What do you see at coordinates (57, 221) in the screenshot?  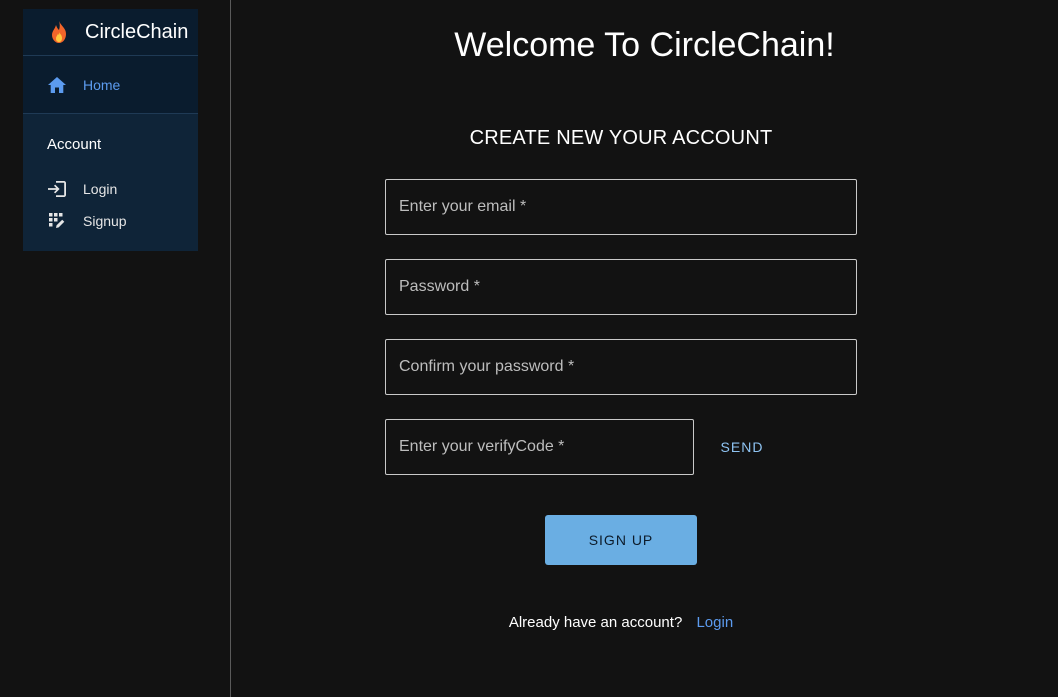 I see `signup-icon` at bounding box center [57, 221].